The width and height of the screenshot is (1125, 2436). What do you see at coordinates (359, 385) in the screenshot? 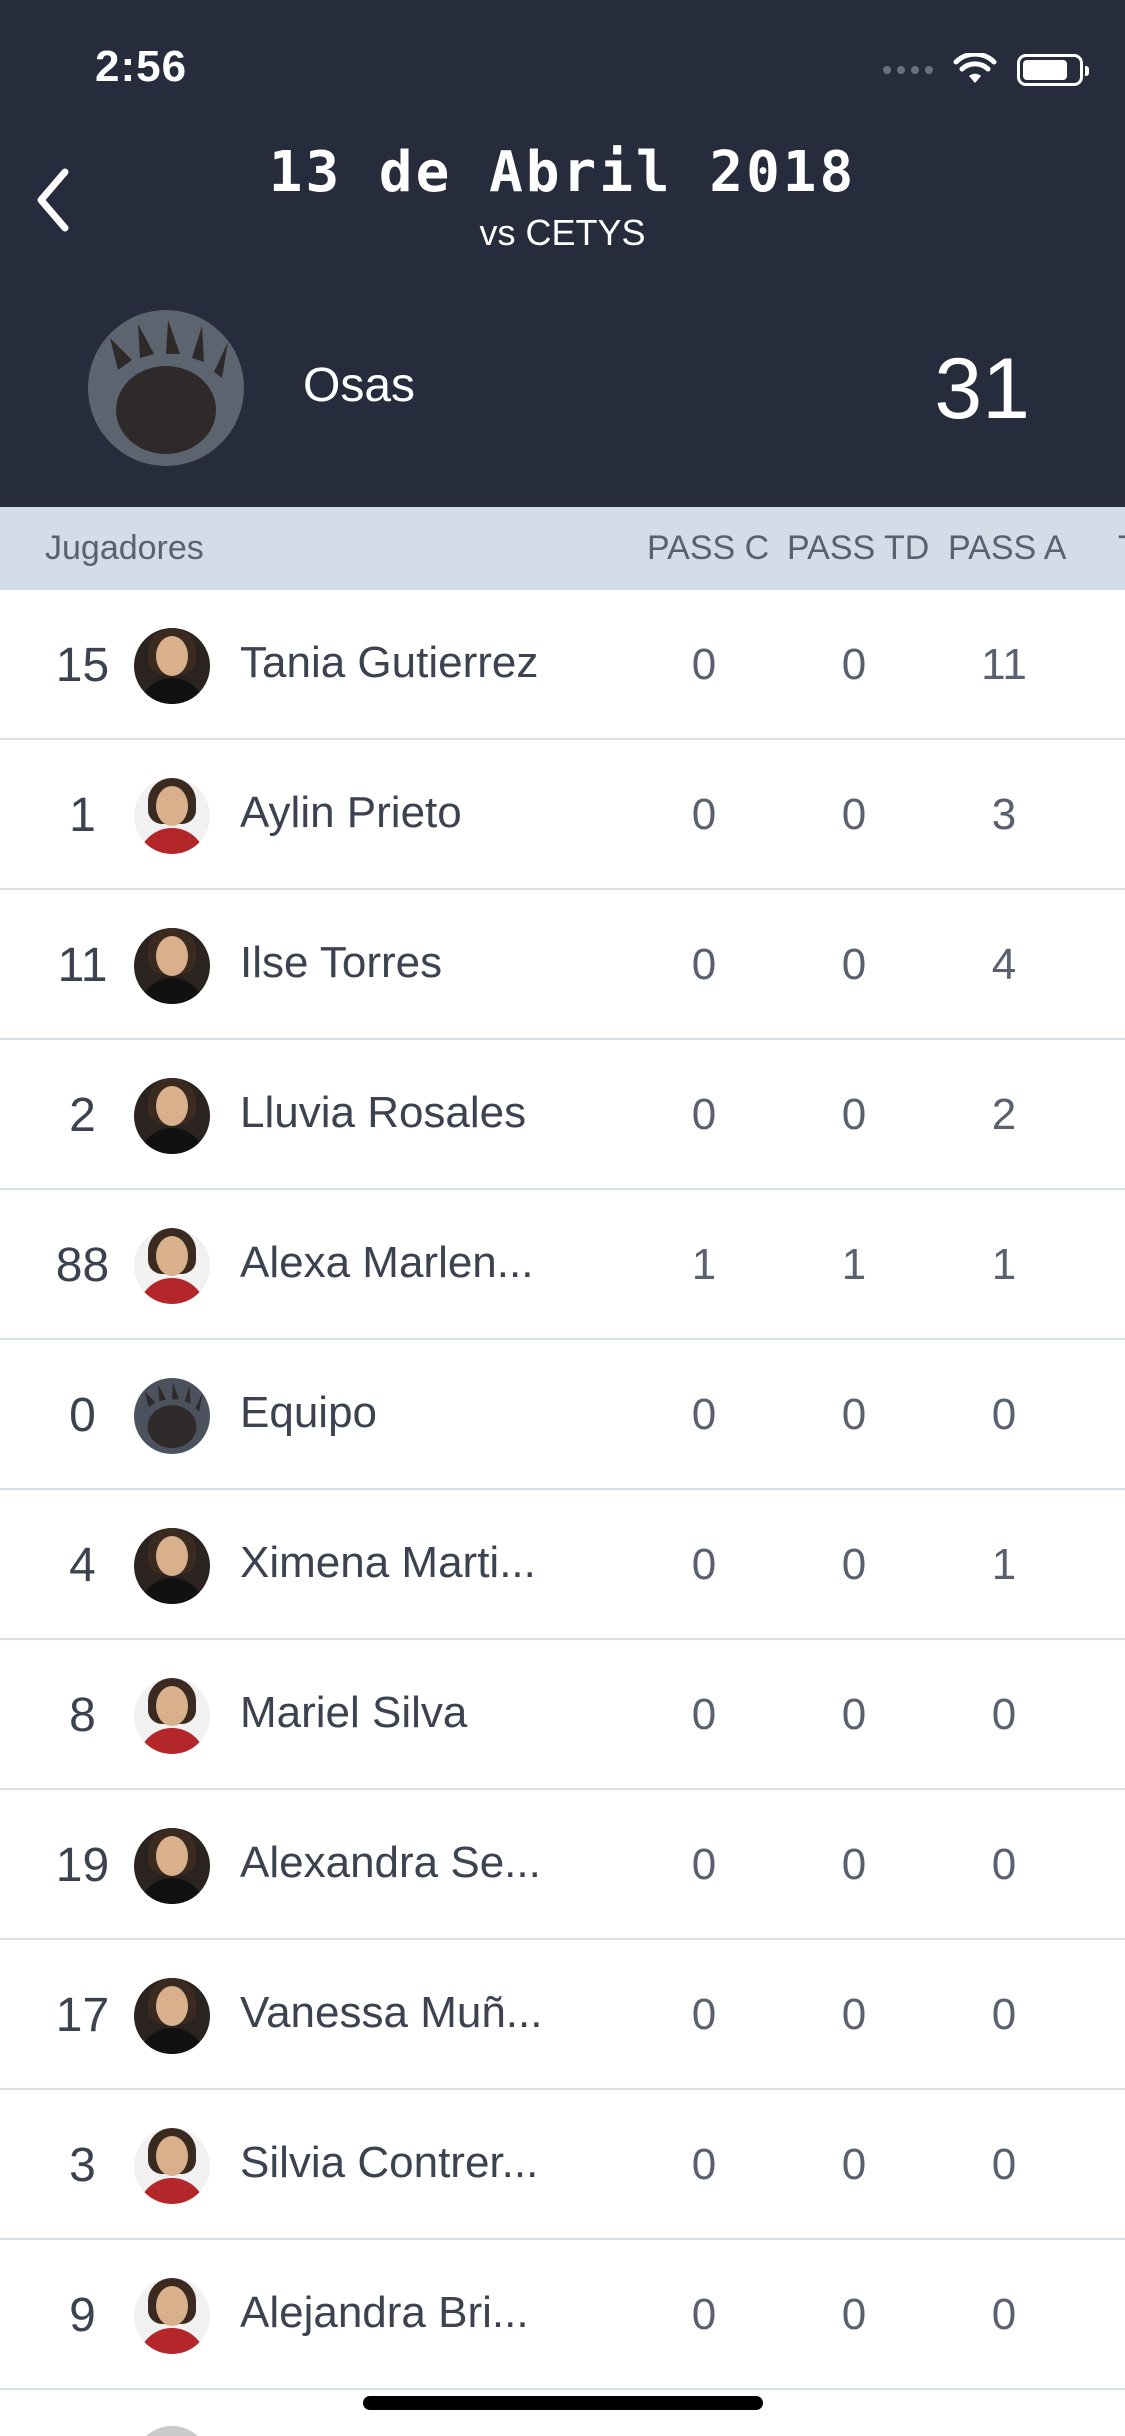
I see `team-name: Osas` at bounding box center [359, 385].